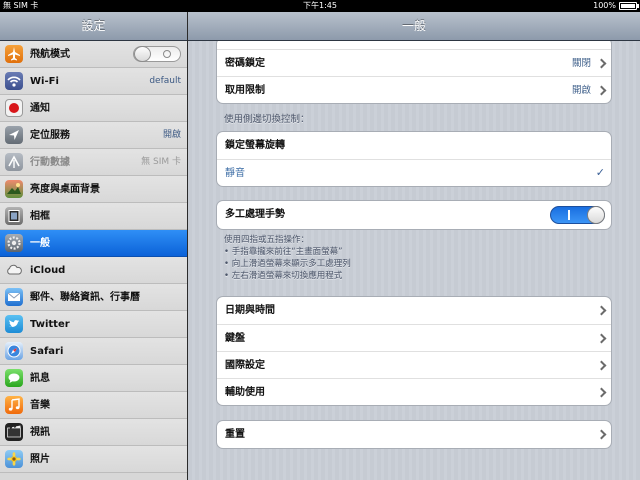 This screenshot has height=480, width=640. Describe the element at coordinates (14, 108) in the screenshot. I see `notifications-icon` at that location.